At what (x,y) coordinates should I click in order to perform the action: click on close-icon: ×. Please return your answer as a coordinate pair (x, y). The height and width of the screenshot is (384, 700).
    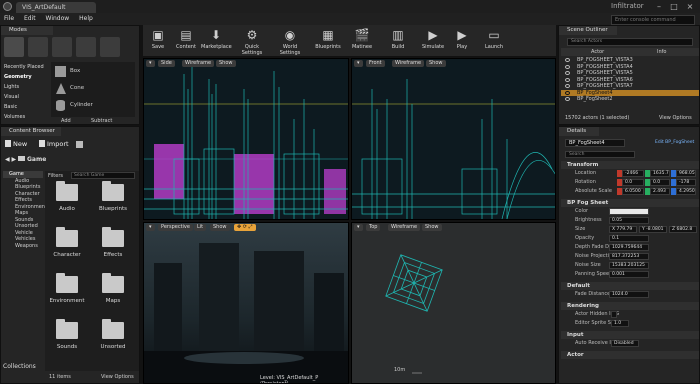
    Looking at the image, I should click on (690, 6).